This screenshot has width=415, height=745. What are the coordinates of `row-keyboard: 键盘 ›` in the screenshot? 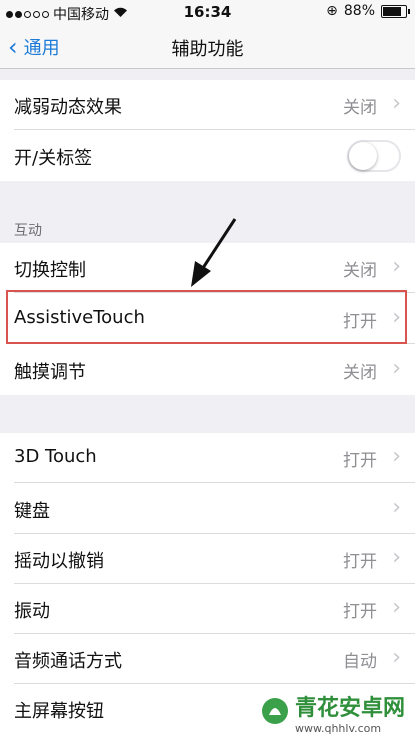 It's located at (207, 509).